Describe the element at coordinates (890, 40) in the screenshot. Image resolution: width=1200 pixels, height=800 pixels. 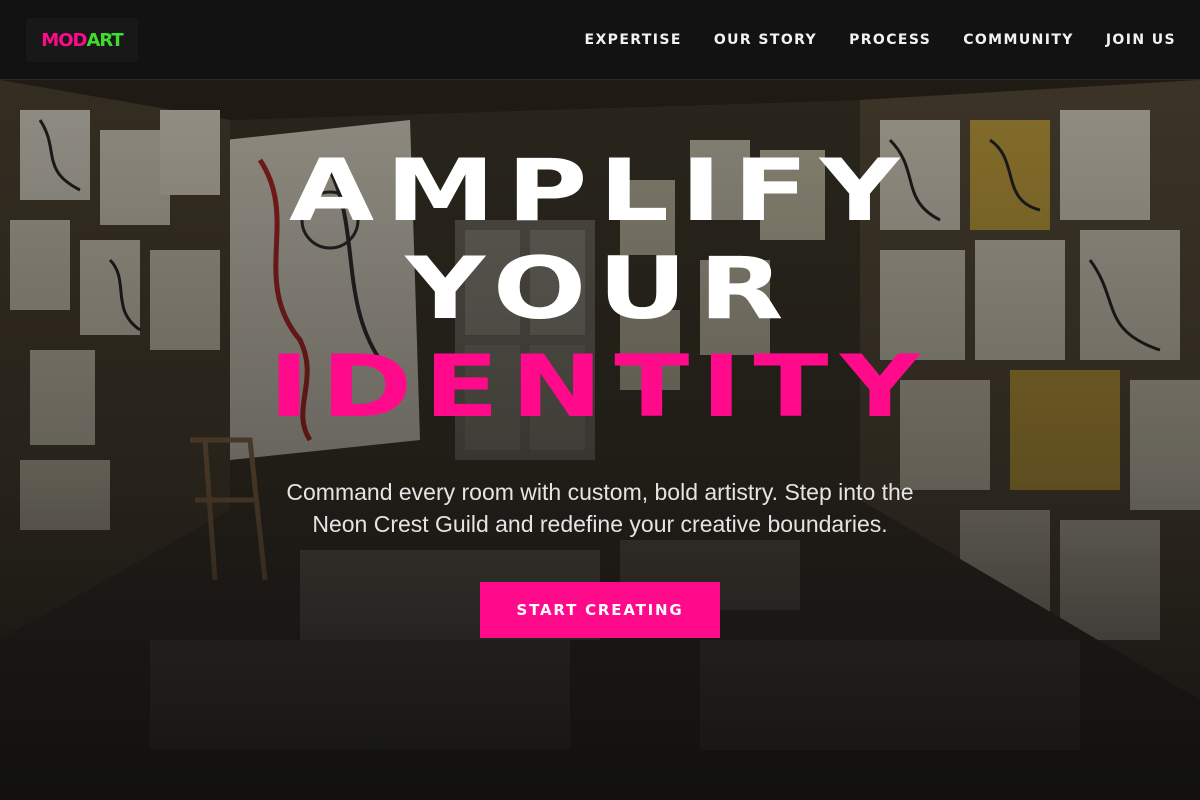
I see `nav-item-process: PROCESS` at that location.